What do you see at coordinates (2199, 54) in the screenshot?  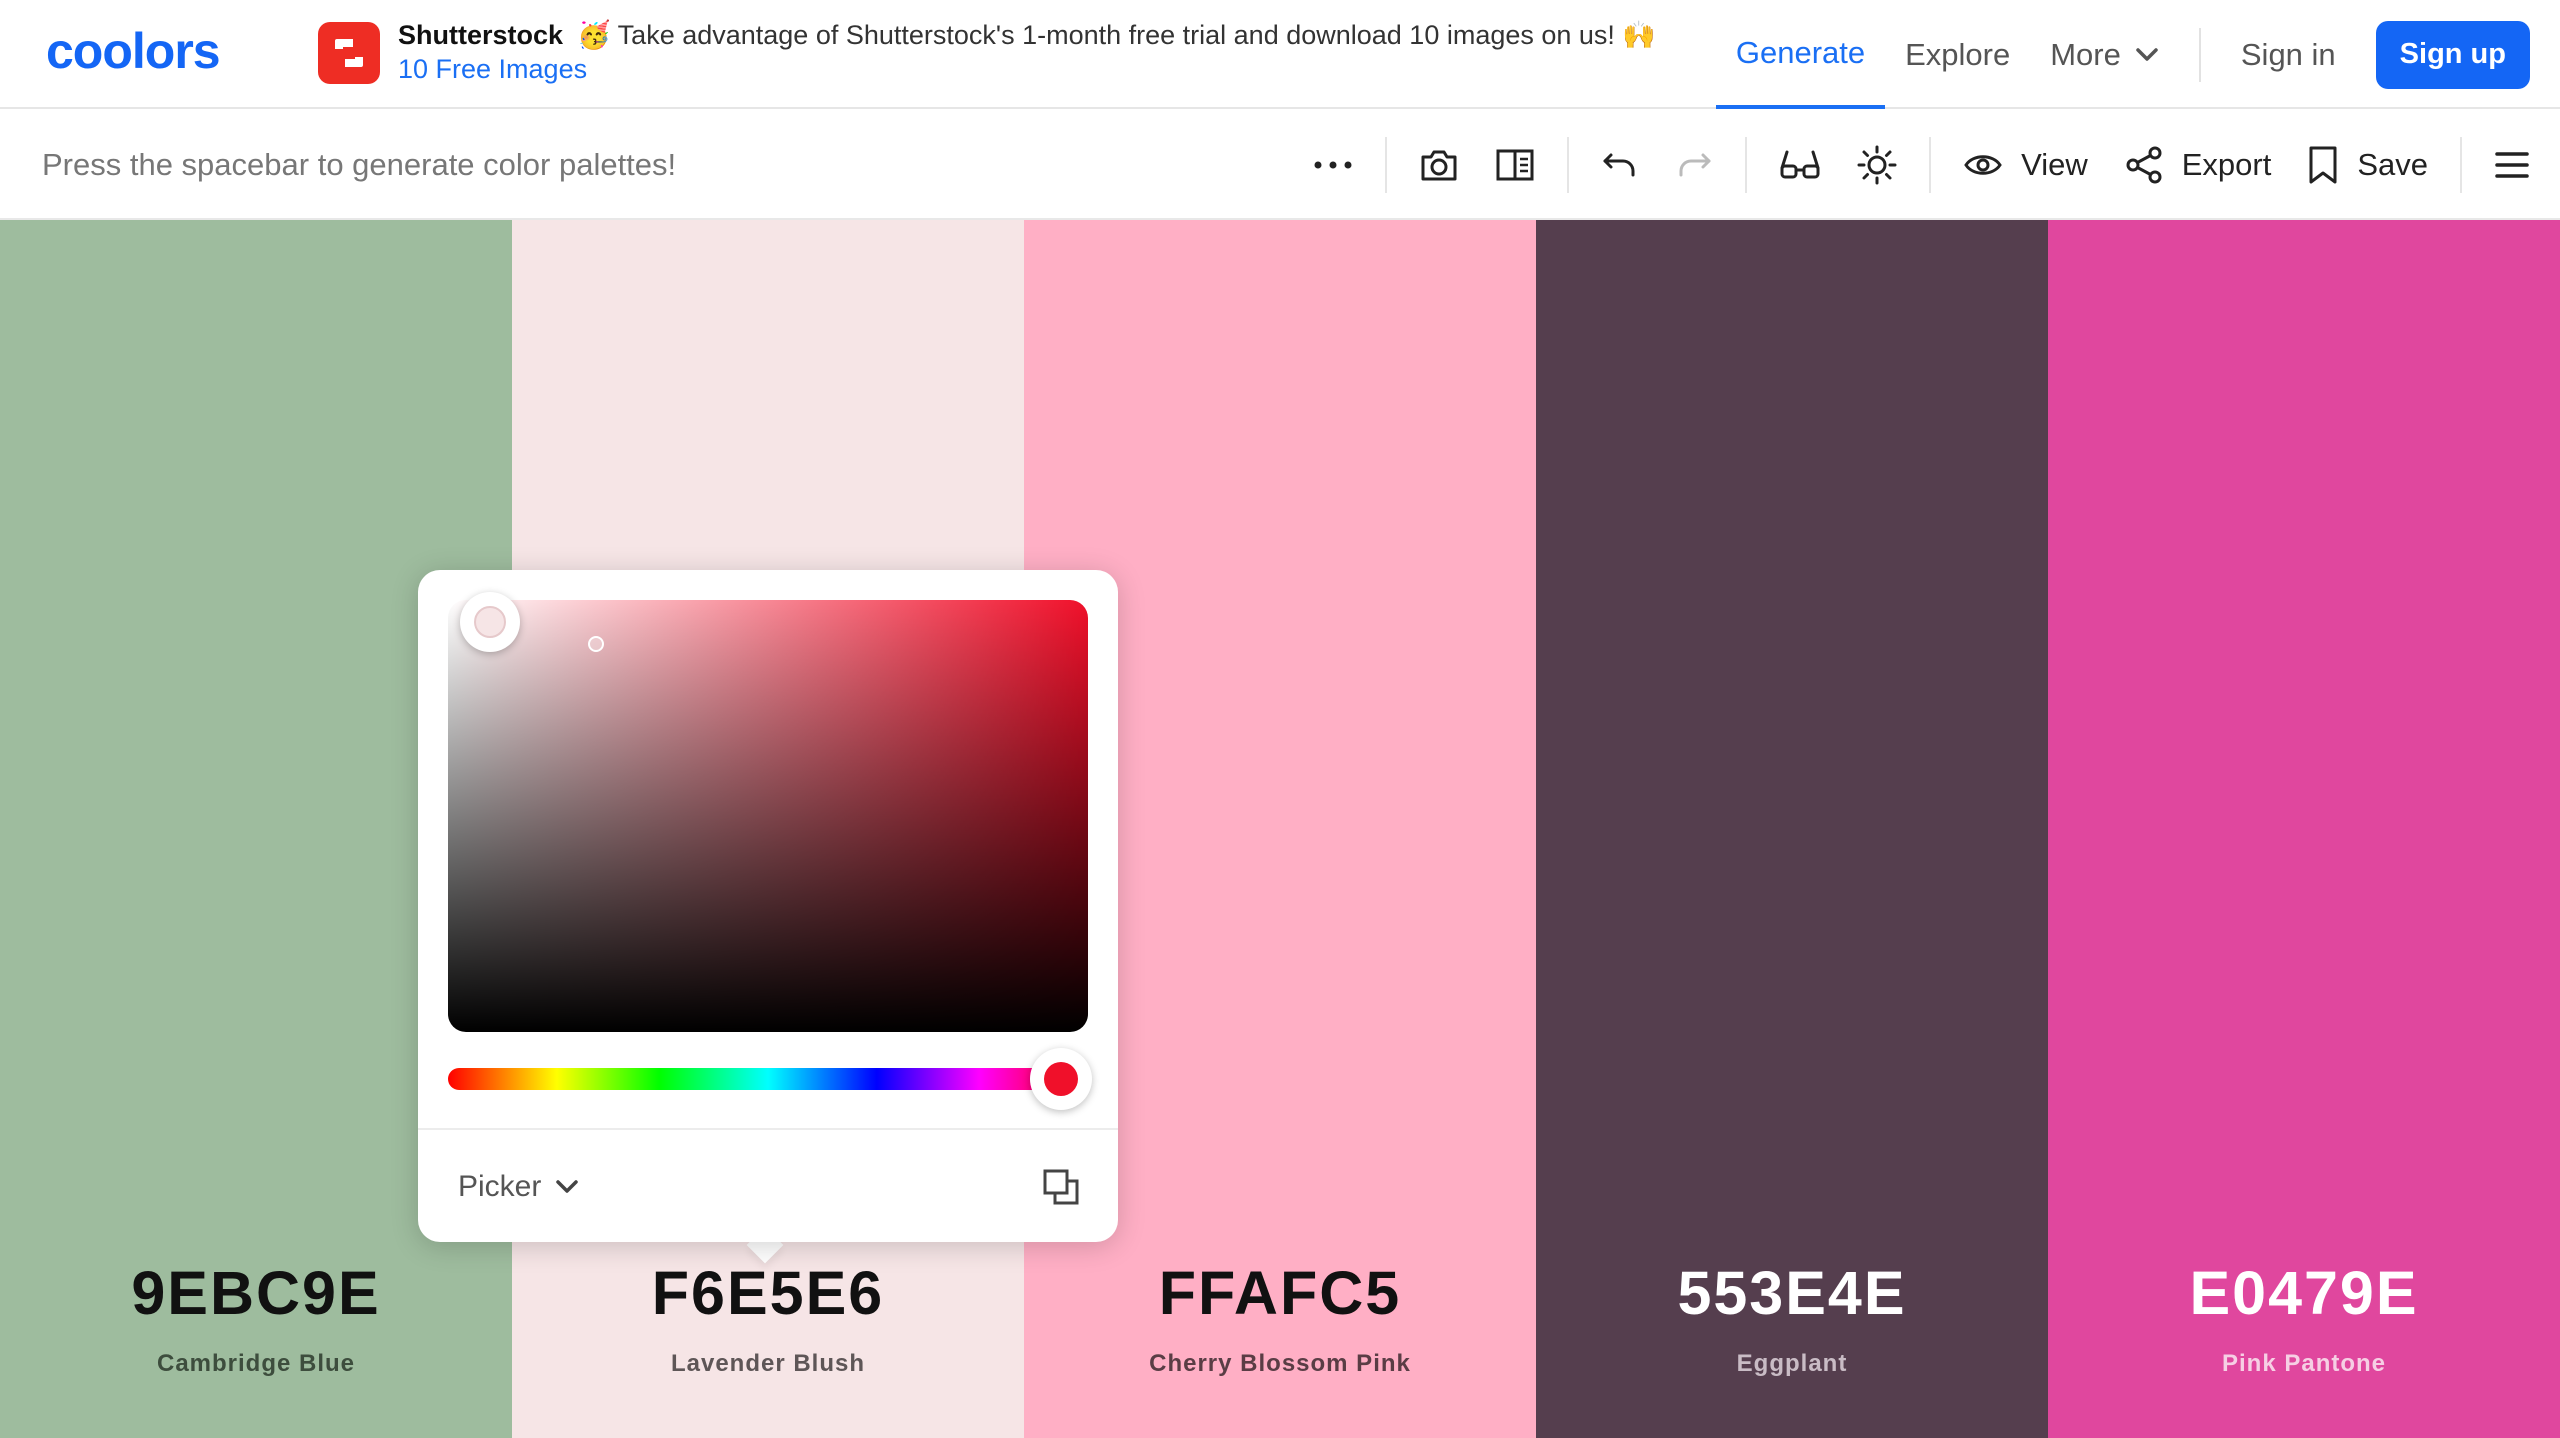 I see `nav-divider` at bounding box center [2199, 54].